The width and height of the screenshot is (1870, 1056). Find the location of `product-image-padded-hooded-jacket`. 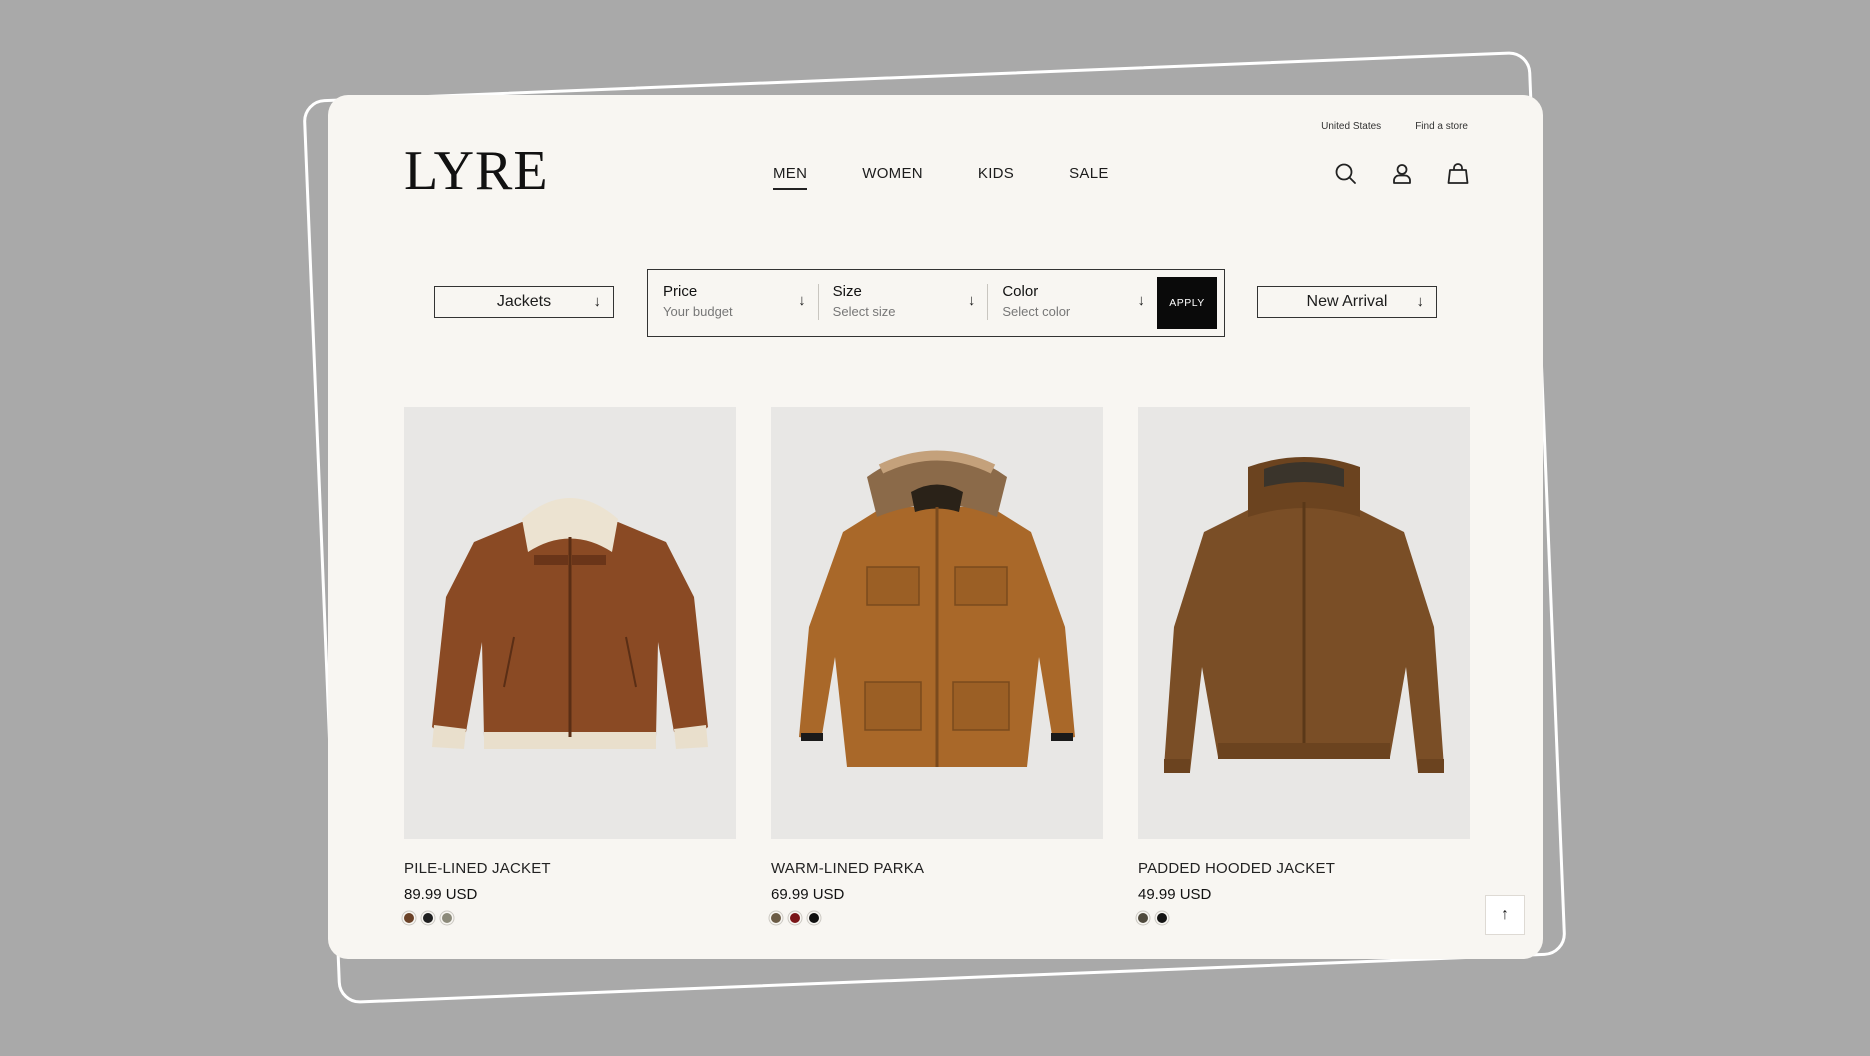

product-image-padded-hooded-jacket is located at coordinates (1304, 623).